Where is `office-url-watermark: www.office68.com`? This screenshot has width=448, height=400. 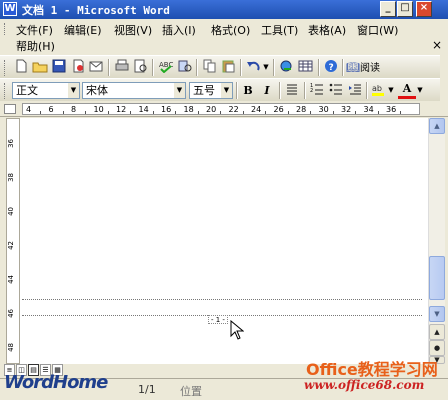
office-url-watermark: www.office68.com is located at coordinates (364, 385).